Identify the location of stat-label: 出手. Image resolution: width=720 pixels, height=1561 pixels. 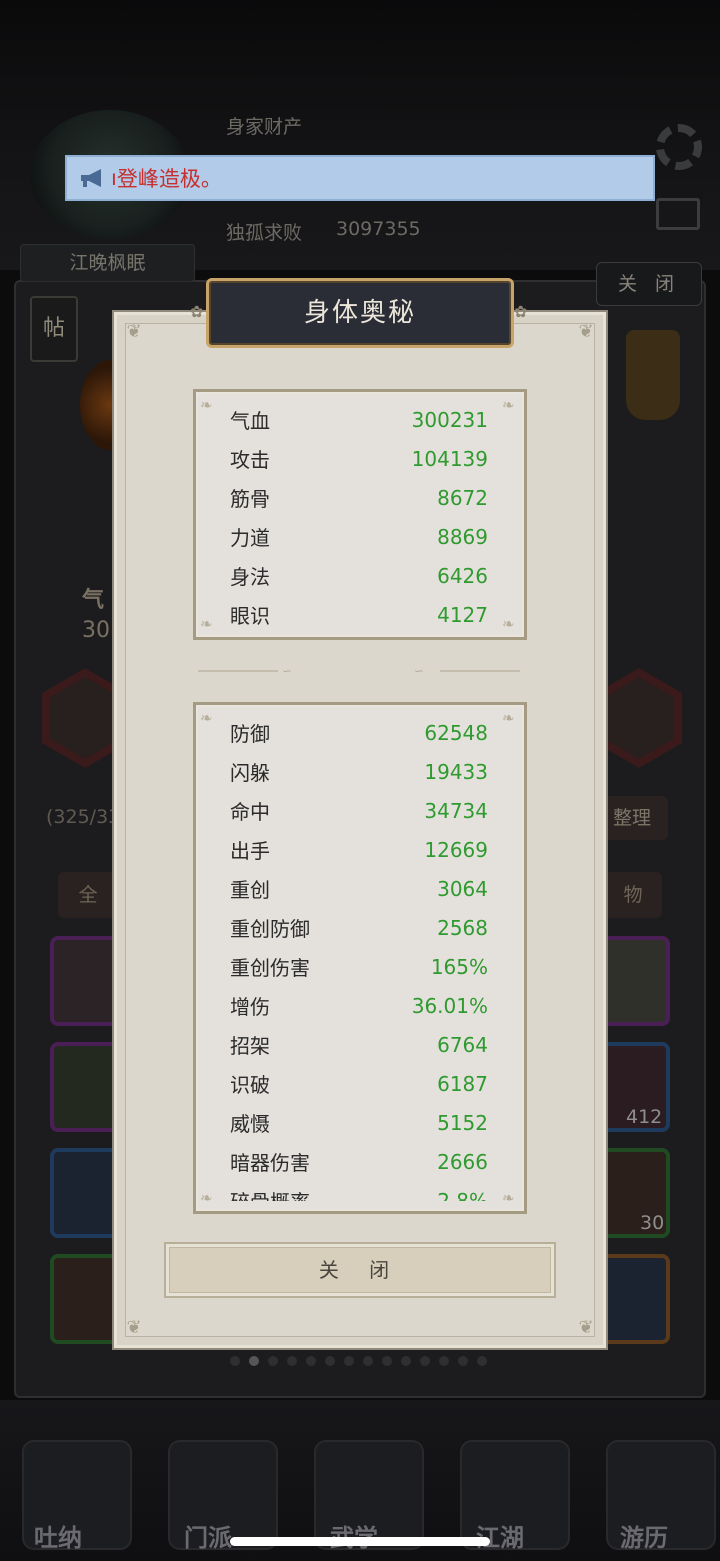
(250, 851).